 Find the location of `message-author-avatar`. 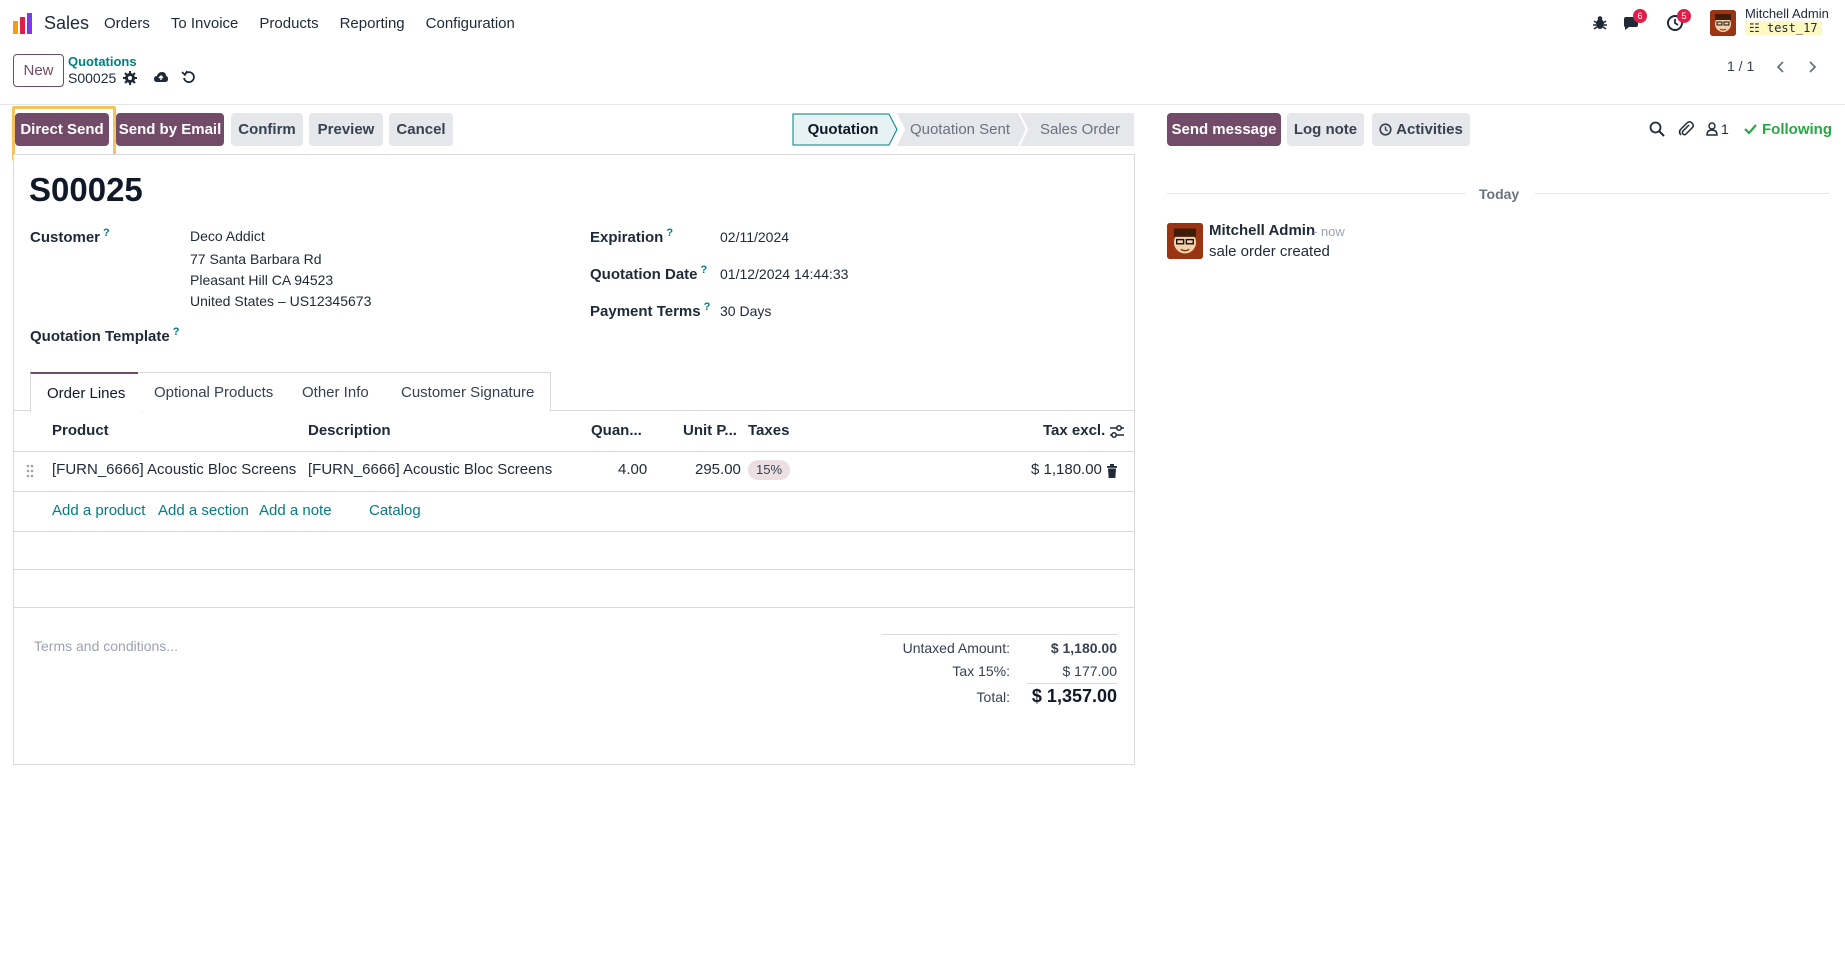

message-author-avatar is located at coordinates (1185, 241).